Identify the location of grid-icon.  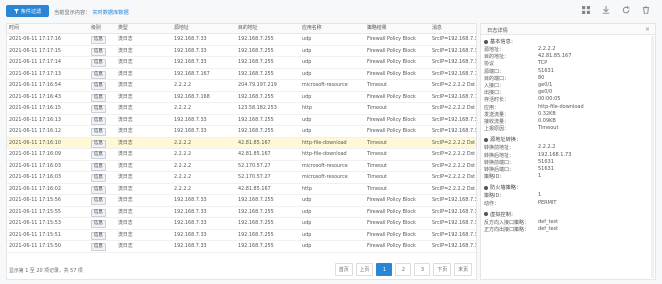
(585, 9).